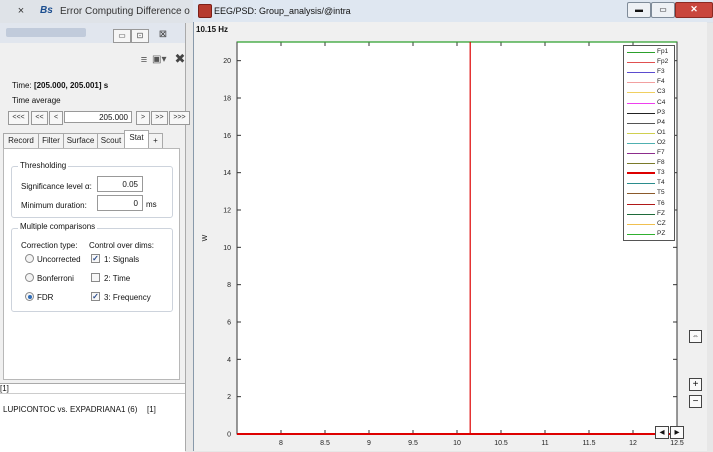 The height and width of the screenshot is (452, 713). What do you see at coordinates (4, 388) in the screenshot?
I see `list-header: [1]` at bounding box center [4, 388].